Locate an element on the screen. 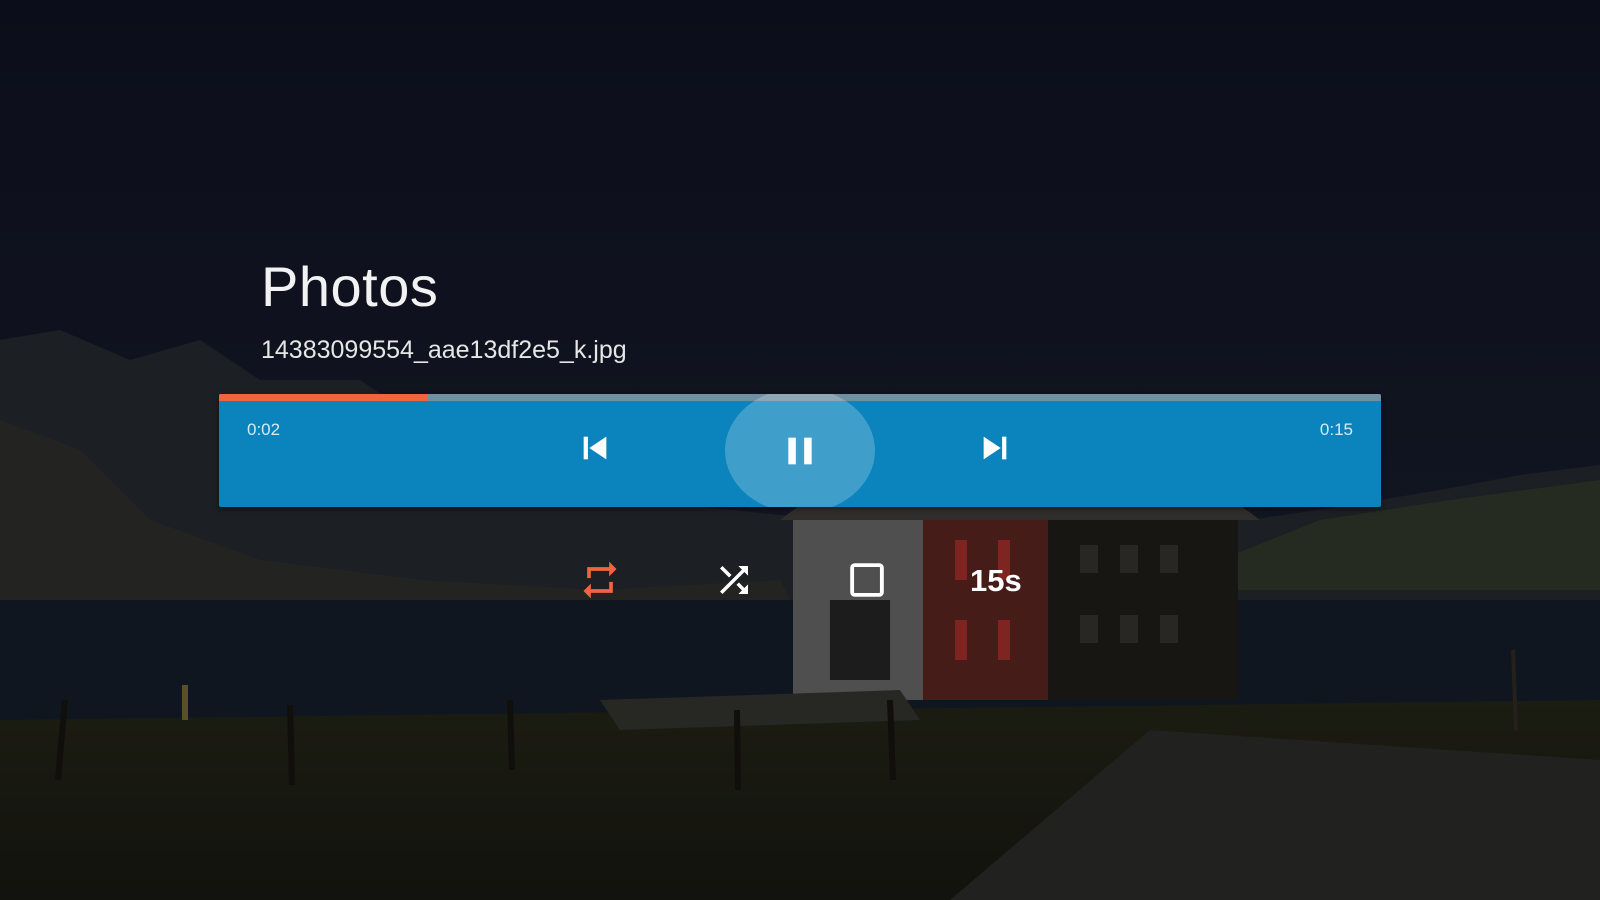 The height and width of the screenshot is (900, 1600). playback-controls-bar: 0:02 0:15 is located at coordinates (800, 450).